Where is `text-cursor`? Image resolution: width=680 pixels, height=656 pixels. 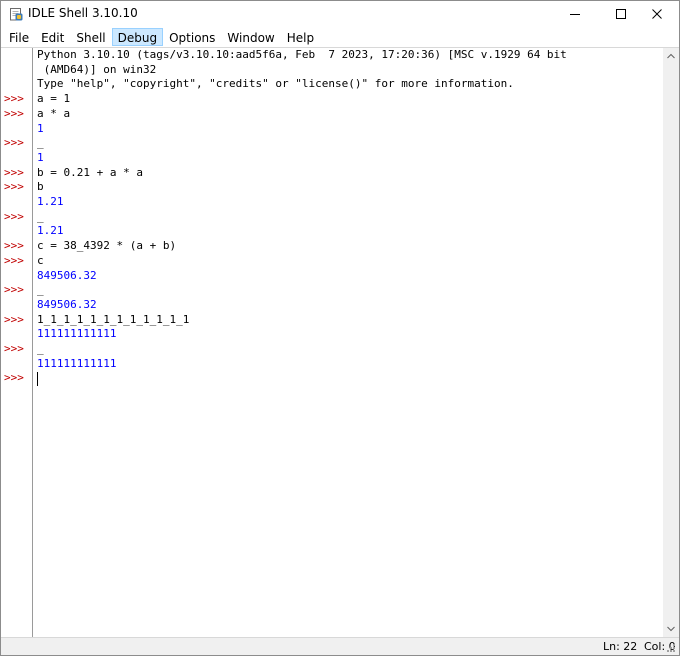
text-cursor is located at coordinates (37, 378).